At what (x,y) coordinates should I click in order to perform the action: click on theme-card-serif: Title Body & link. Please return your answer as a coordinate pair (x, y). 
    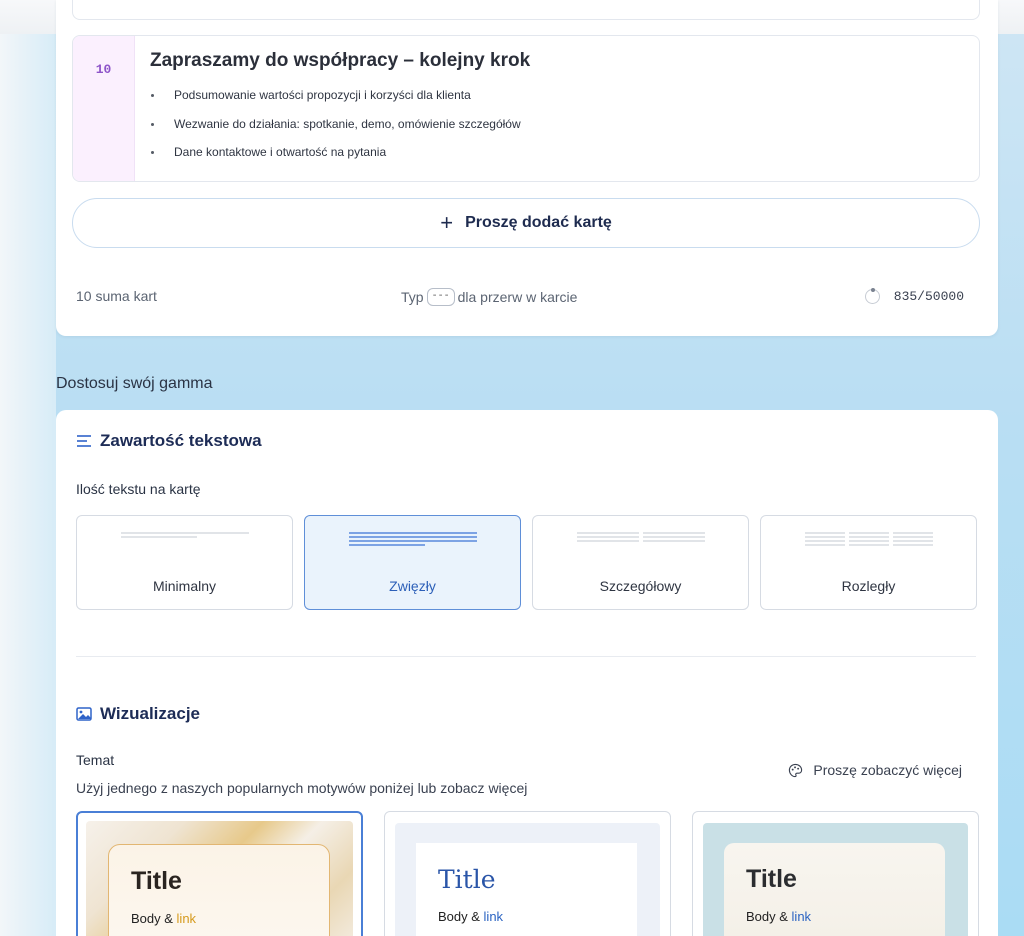
    Looking at the image, I should click on (527, 873).